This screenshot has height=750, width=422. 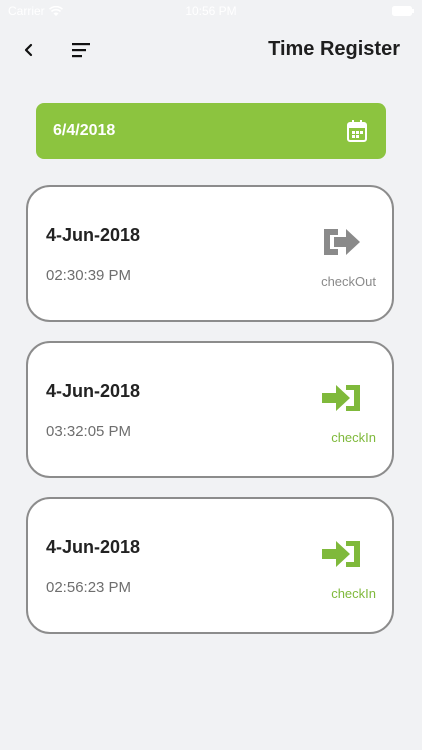 I want to click on entry-time: 02:56:23 PM, so click(x=89, y=587).